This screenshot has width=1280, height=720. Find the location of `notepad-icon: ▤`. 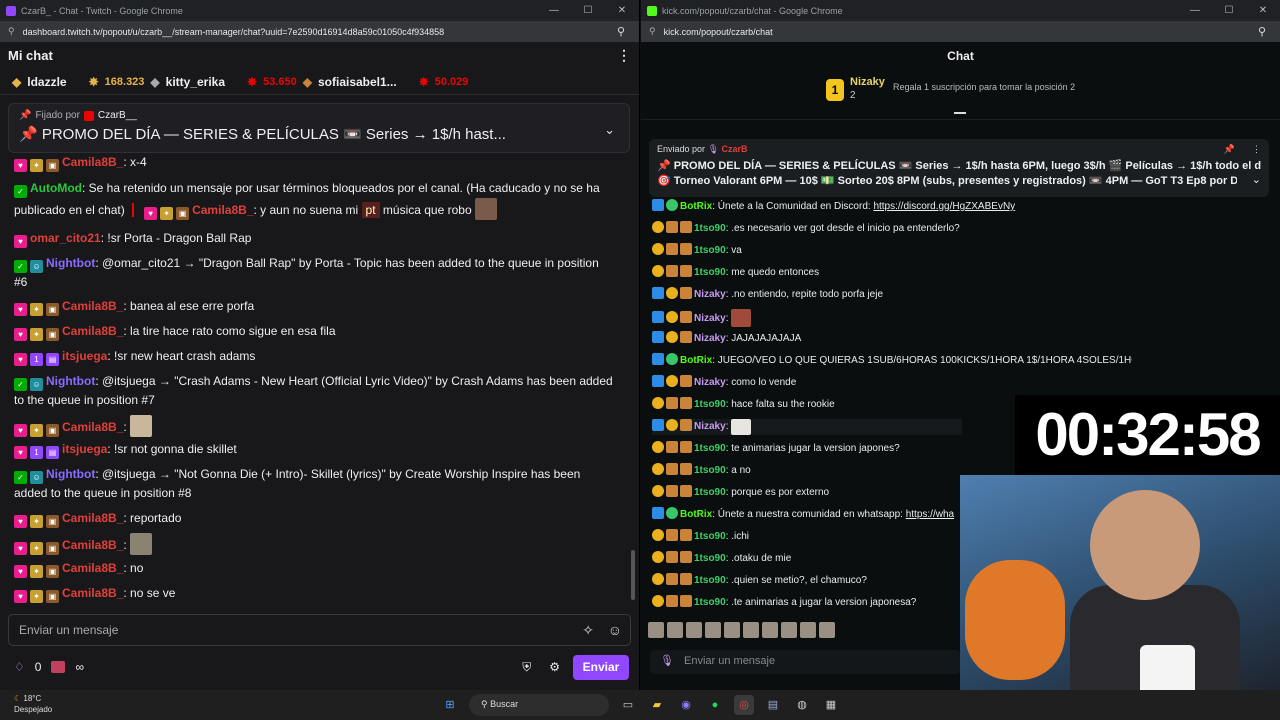

notepad-icon: ▤ is located at coordinates (773, 705).